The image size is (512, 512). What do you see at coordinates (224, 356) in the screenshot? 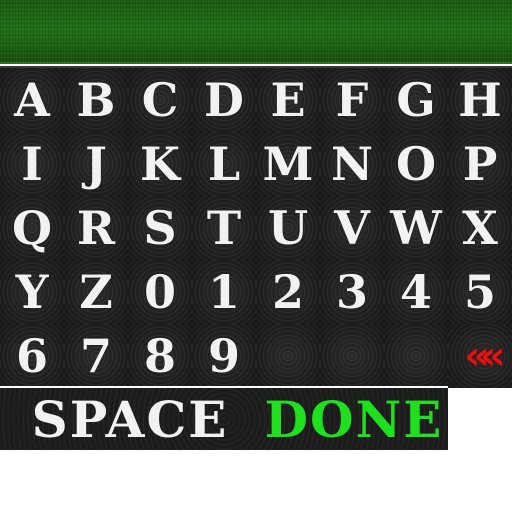
I see `key-9: 9` at bounding box center [224, 356].